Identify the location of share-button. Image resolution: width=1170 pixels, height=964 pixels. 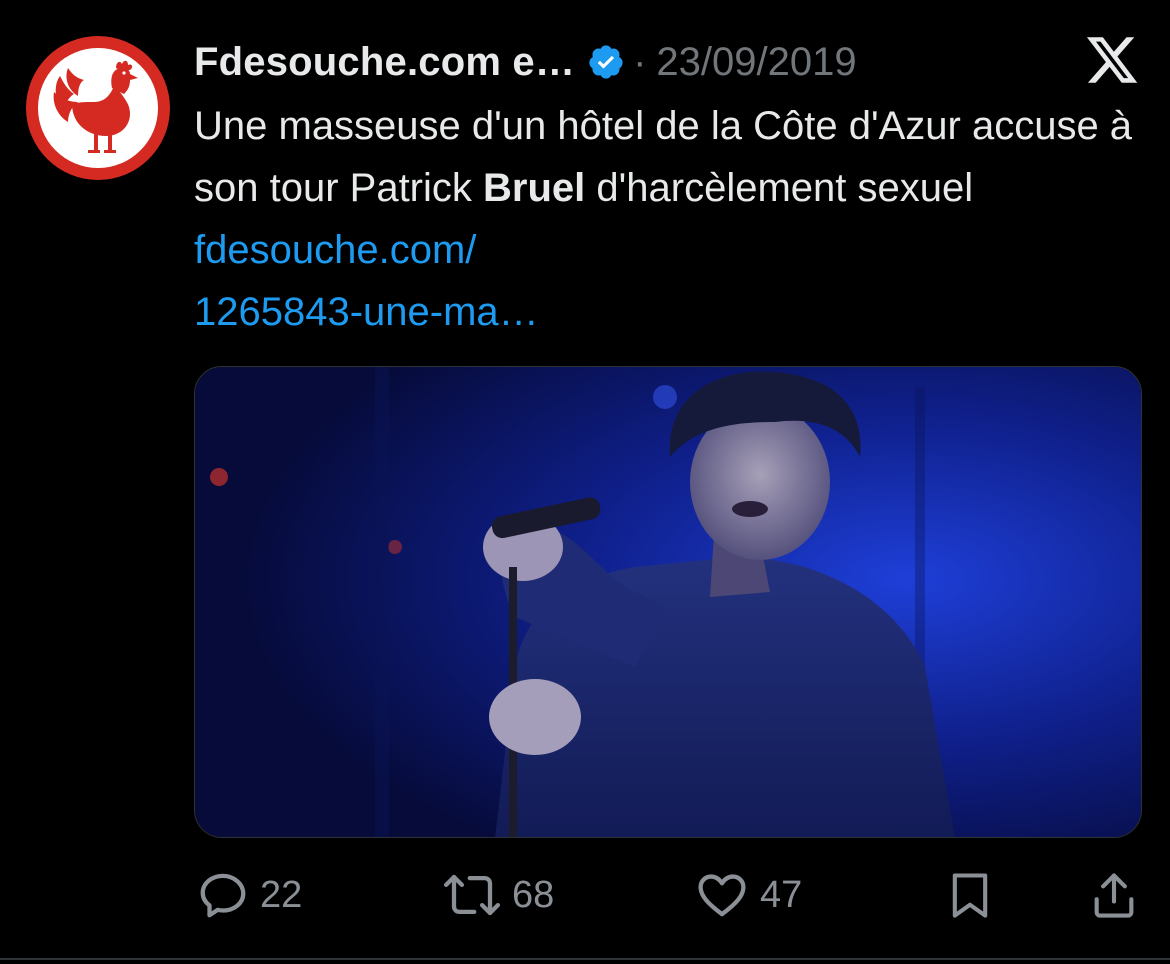
(1114, 895).